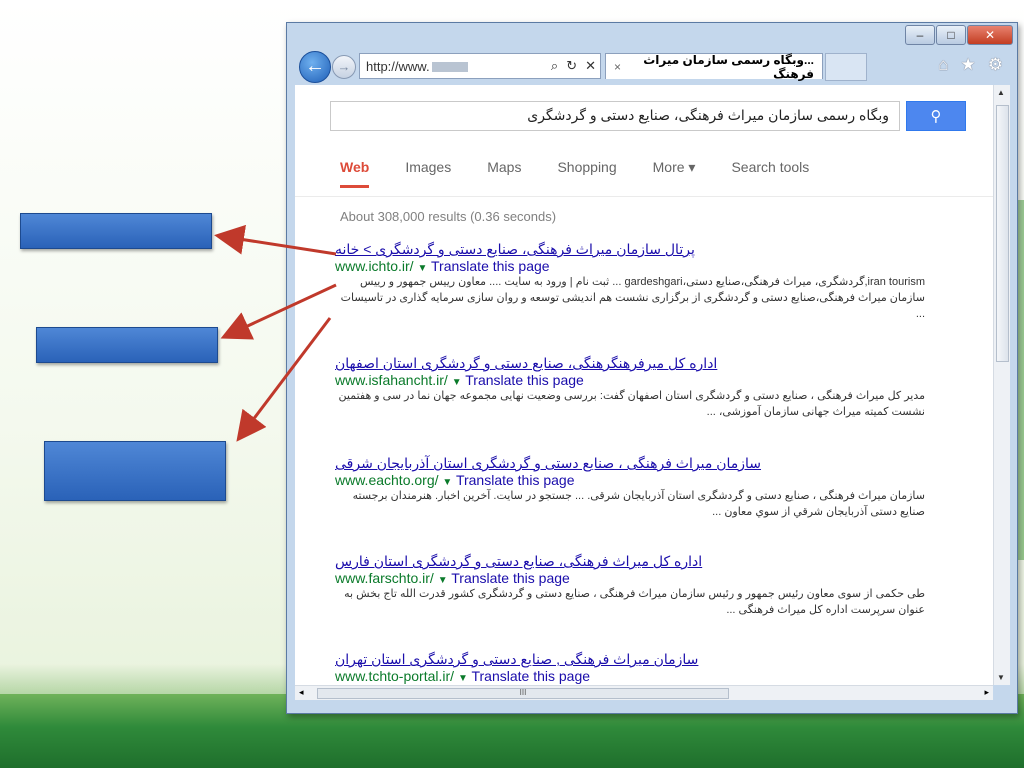  I want to click on minimize-button: –, so click(920, 35).